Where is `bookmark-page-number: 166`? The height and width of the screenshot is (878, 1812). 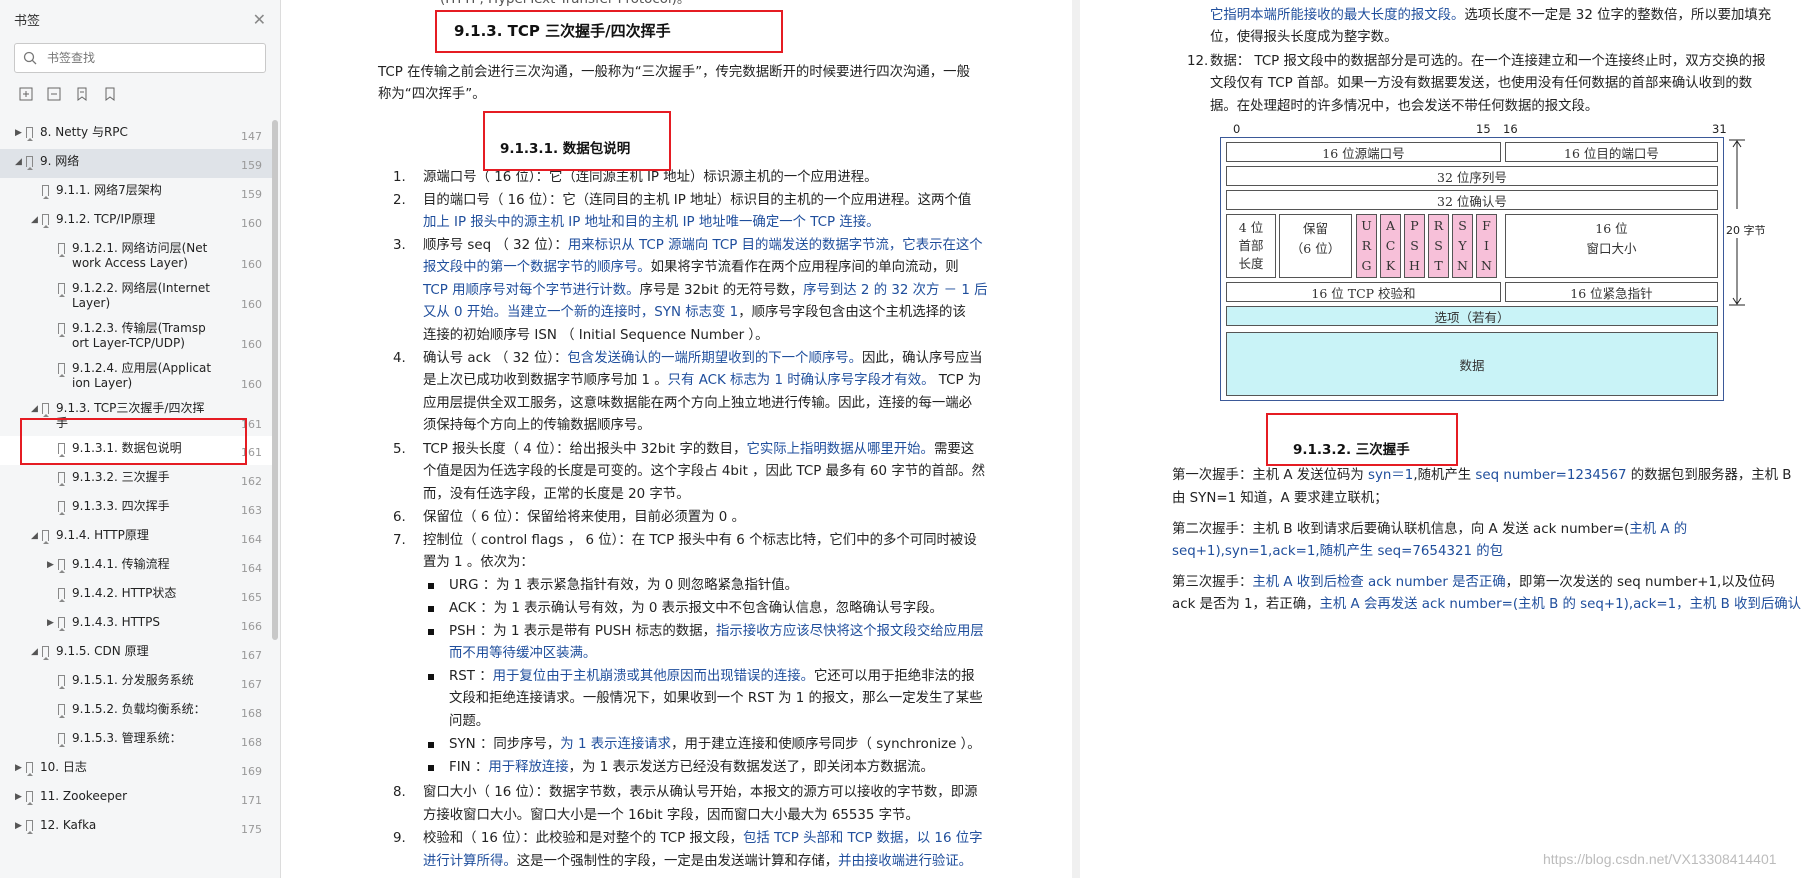 bookmark-page-number: 166 is located at coordinates (251, 626).